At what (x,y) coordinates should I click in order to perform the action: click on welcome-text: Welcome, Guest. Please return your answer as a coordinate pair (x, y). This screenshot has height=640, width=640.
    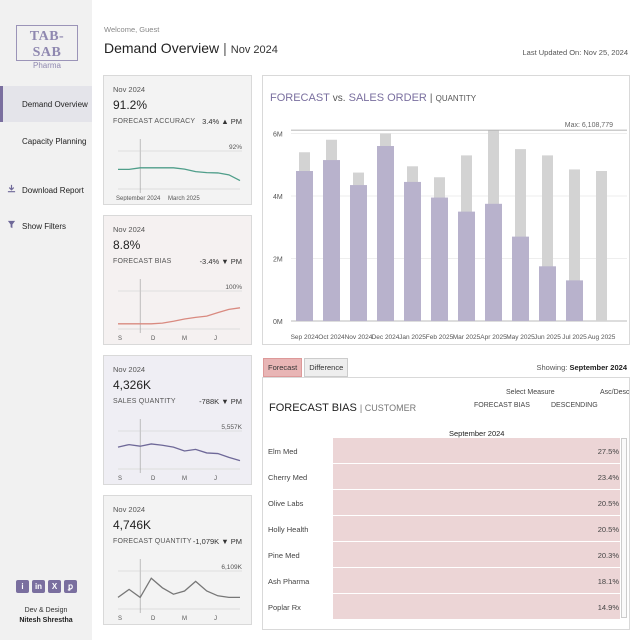
    Looking at the image, I should click on (132, 29).